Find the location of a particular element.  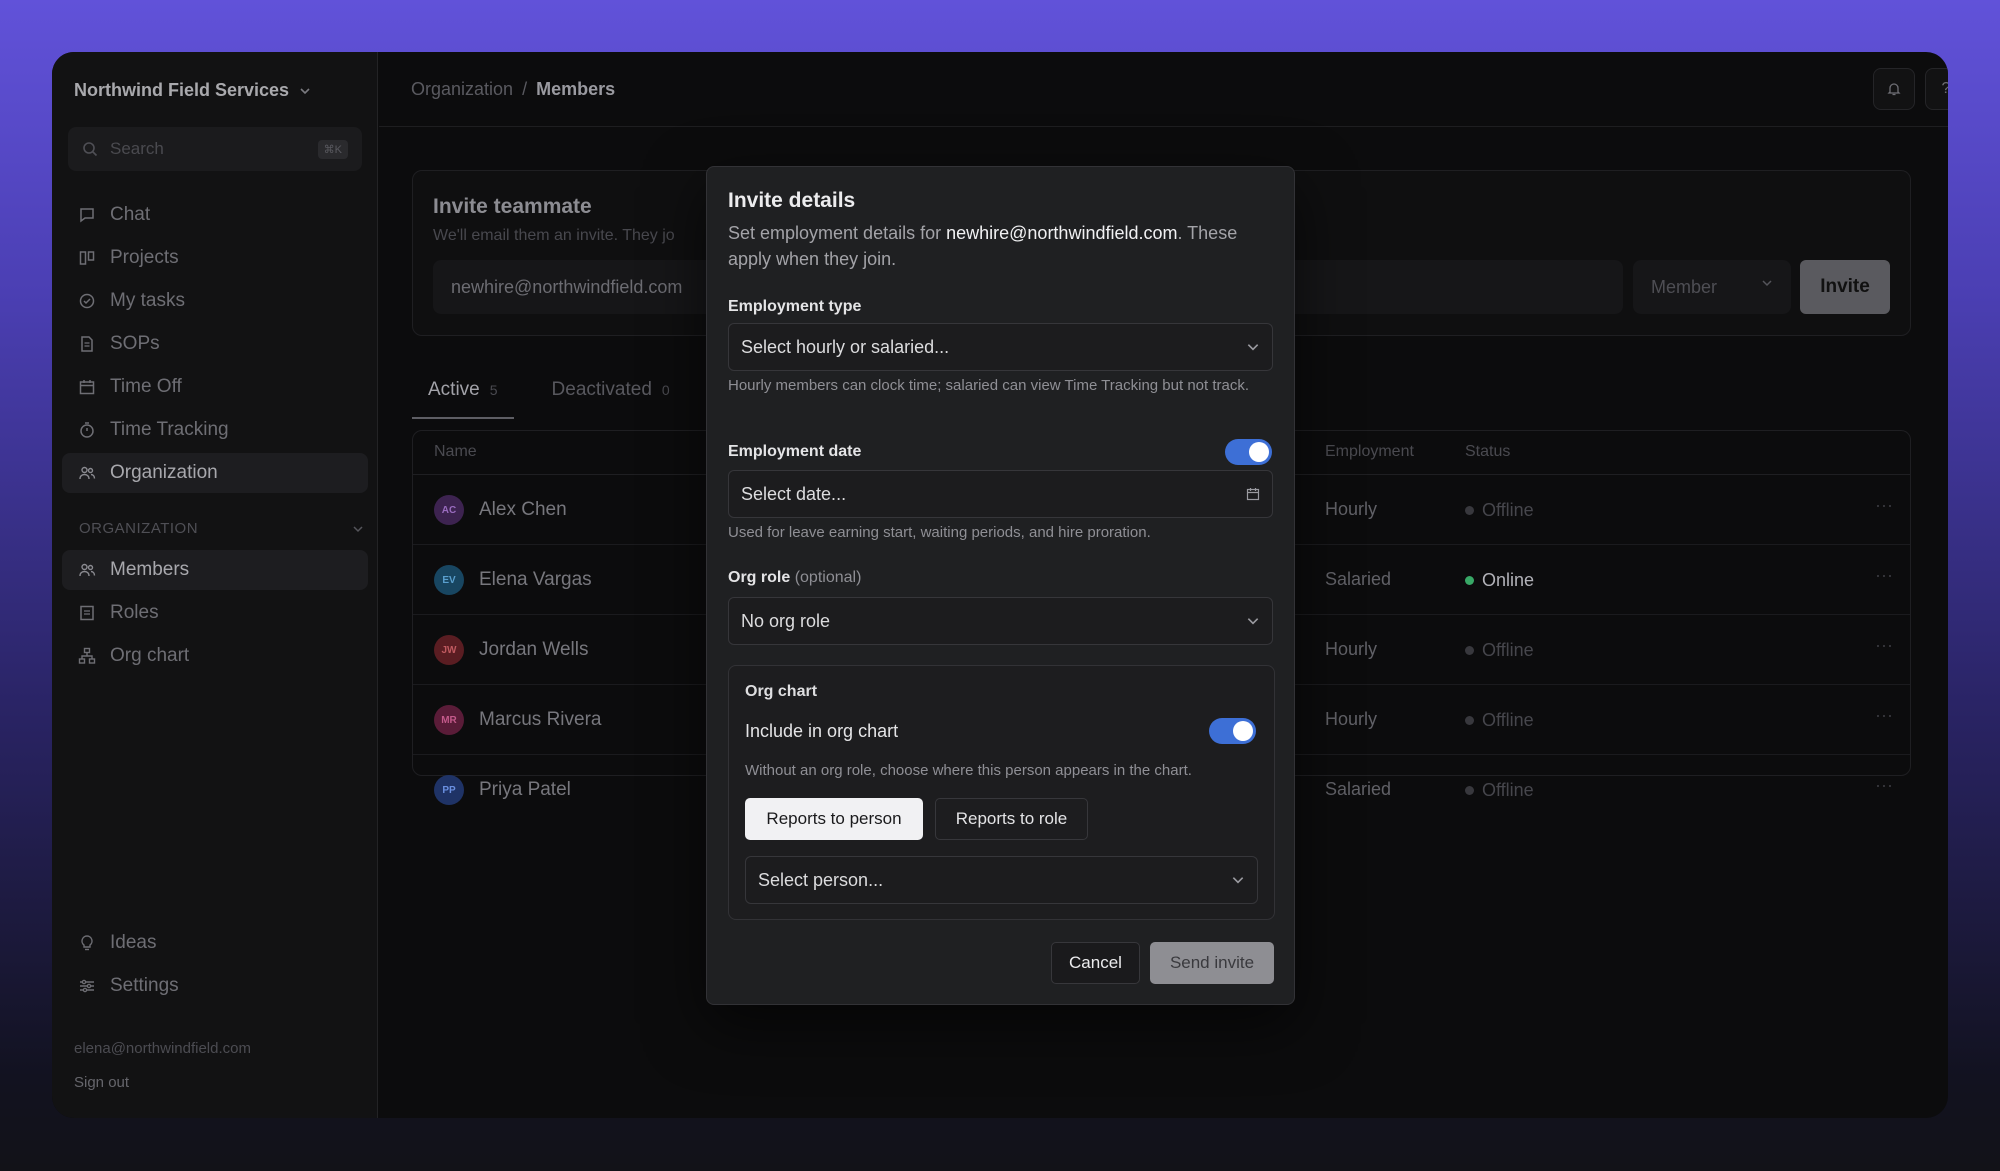

notifications-button is located at coordinates (1894, 89).